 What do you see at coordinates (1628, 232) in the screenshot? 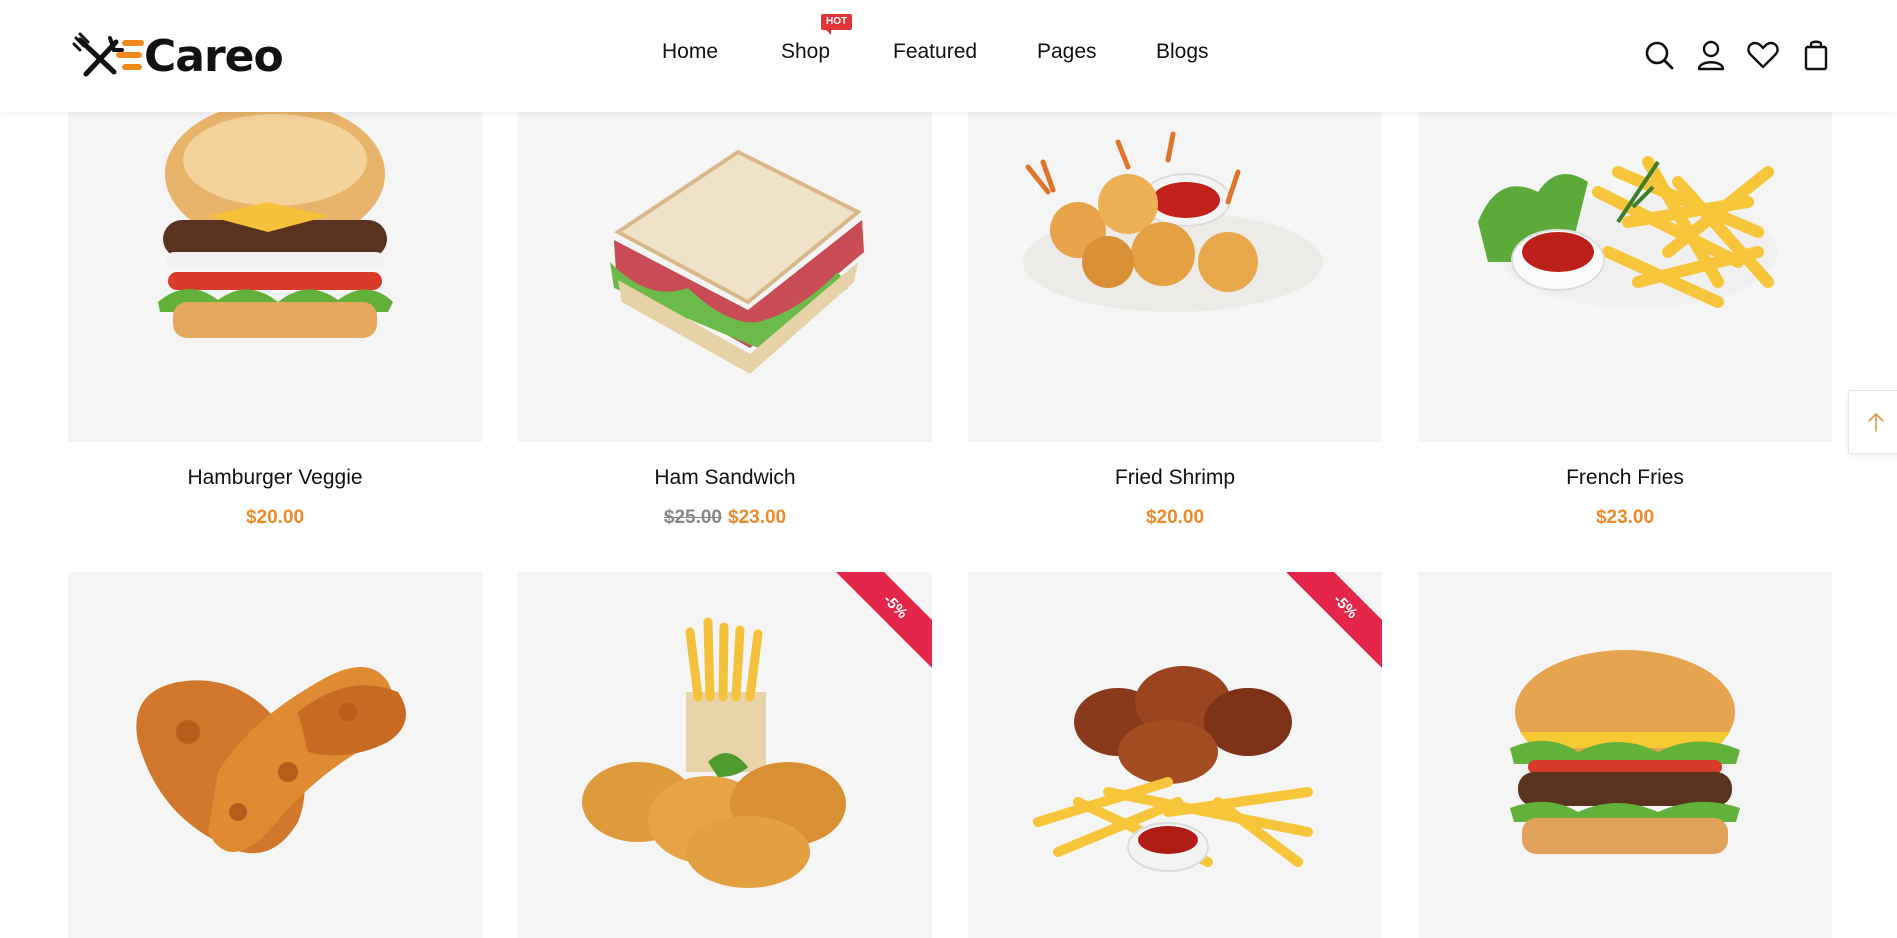
I see `fries-image` at bounding box center [1628, 232].